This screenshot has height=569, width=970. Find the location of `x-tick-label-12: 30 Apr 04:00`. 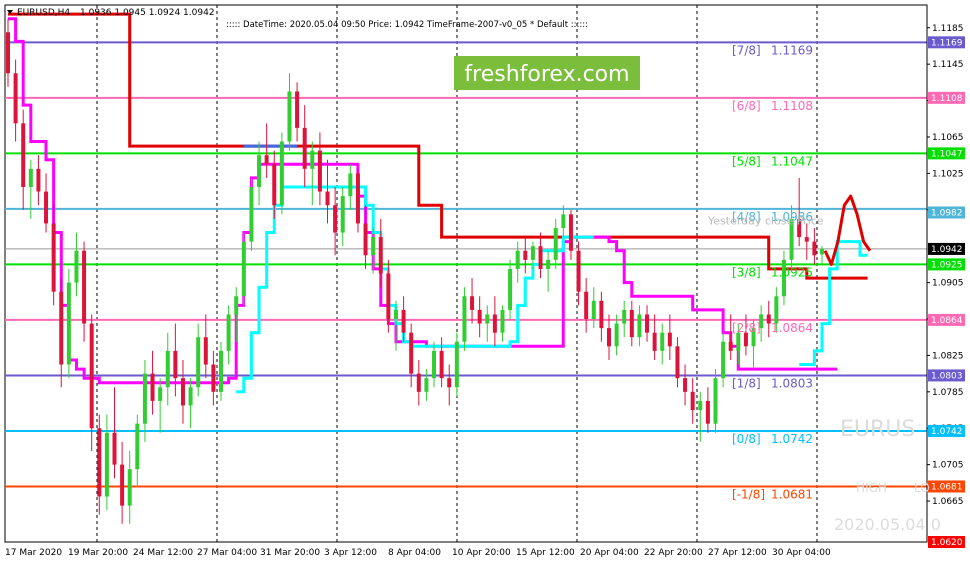

x-tick-label-12: 30 Apr 04:00 is located at coordinates (801, 553).